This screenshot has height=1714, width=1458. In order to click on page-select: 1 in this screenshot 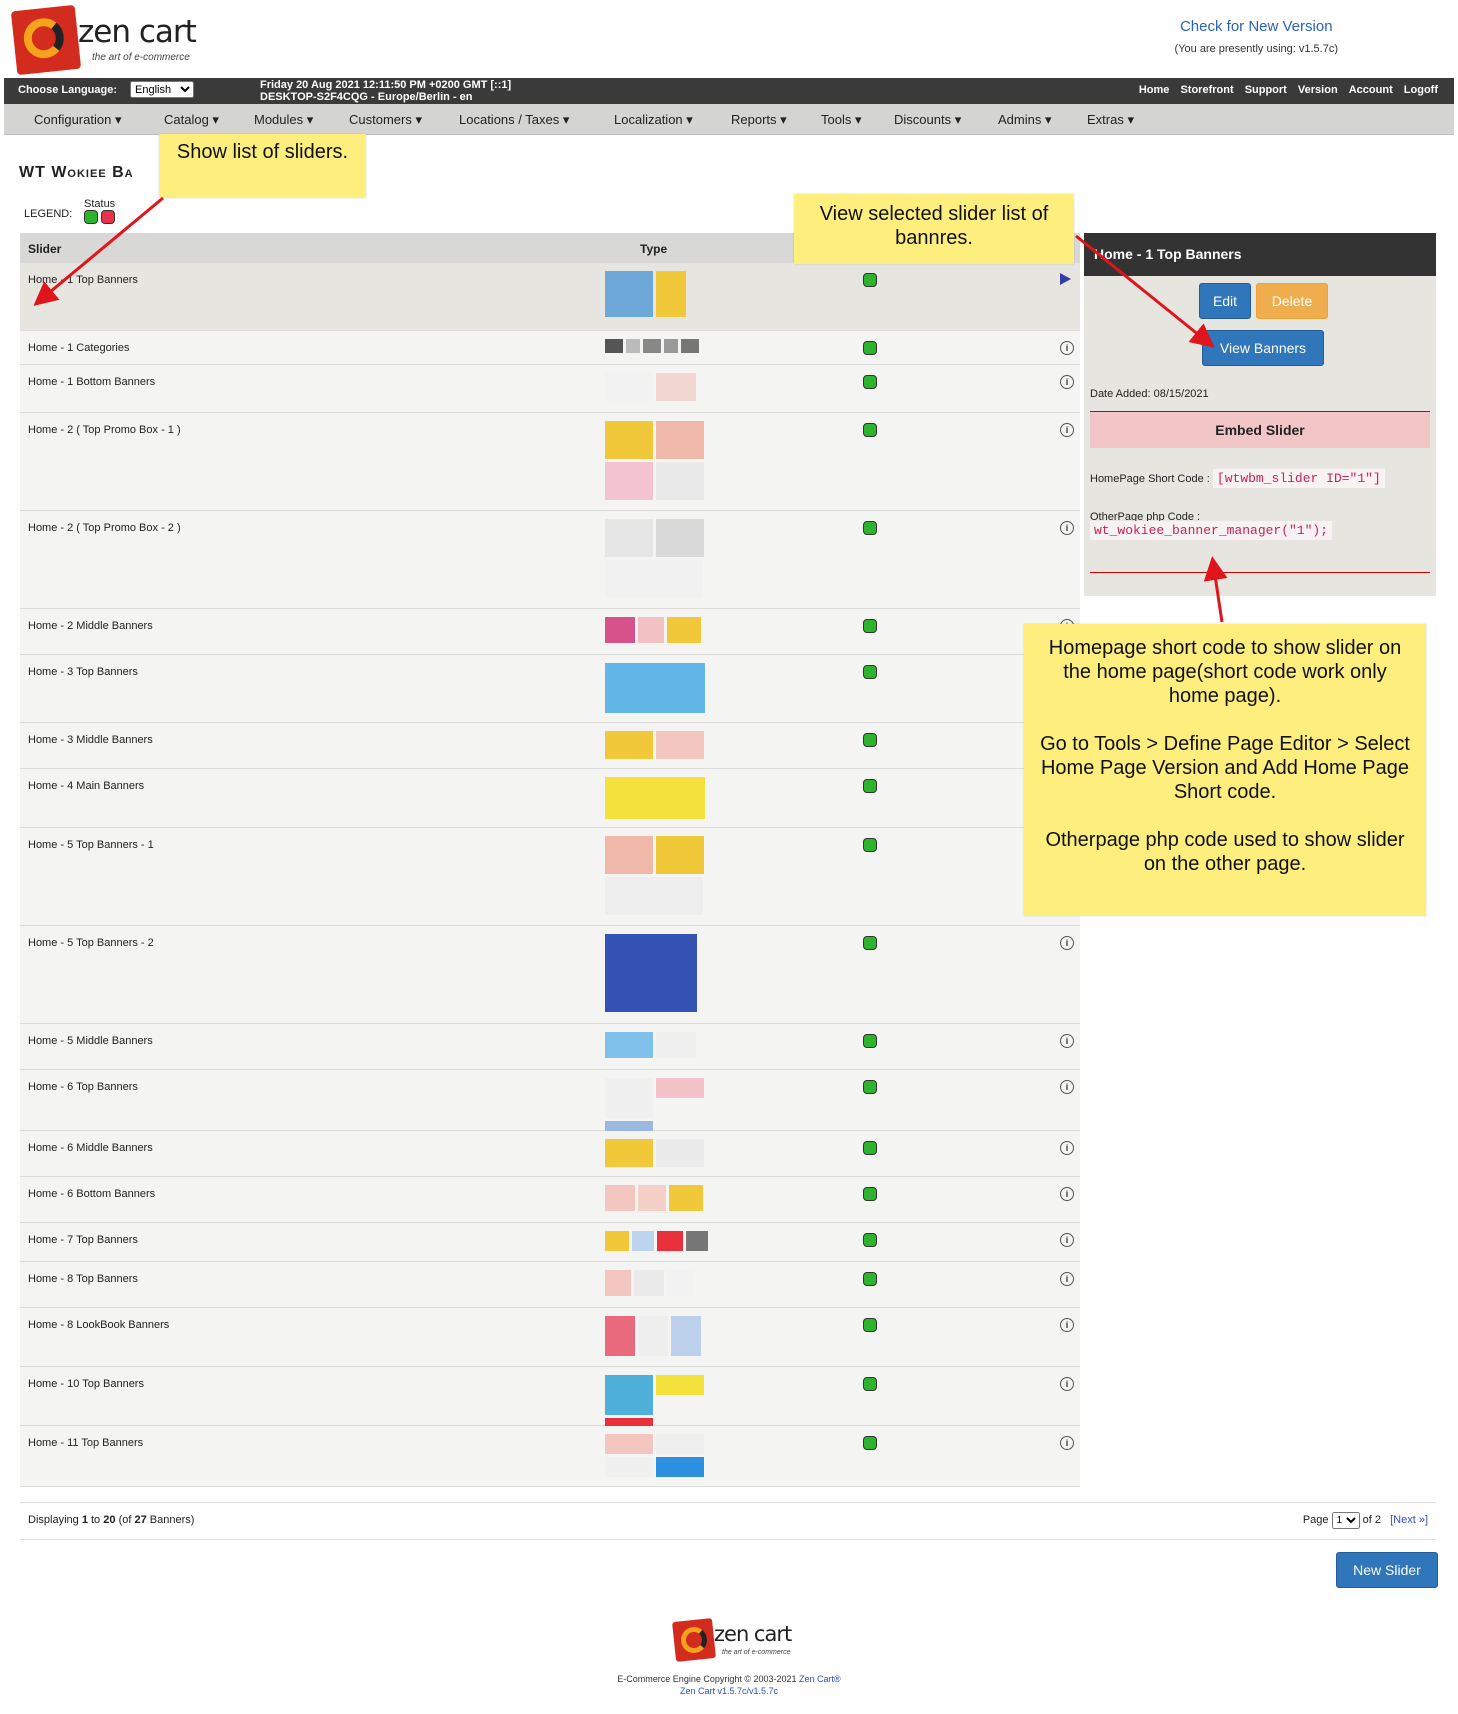, I will do `click(1345, 1520)`.